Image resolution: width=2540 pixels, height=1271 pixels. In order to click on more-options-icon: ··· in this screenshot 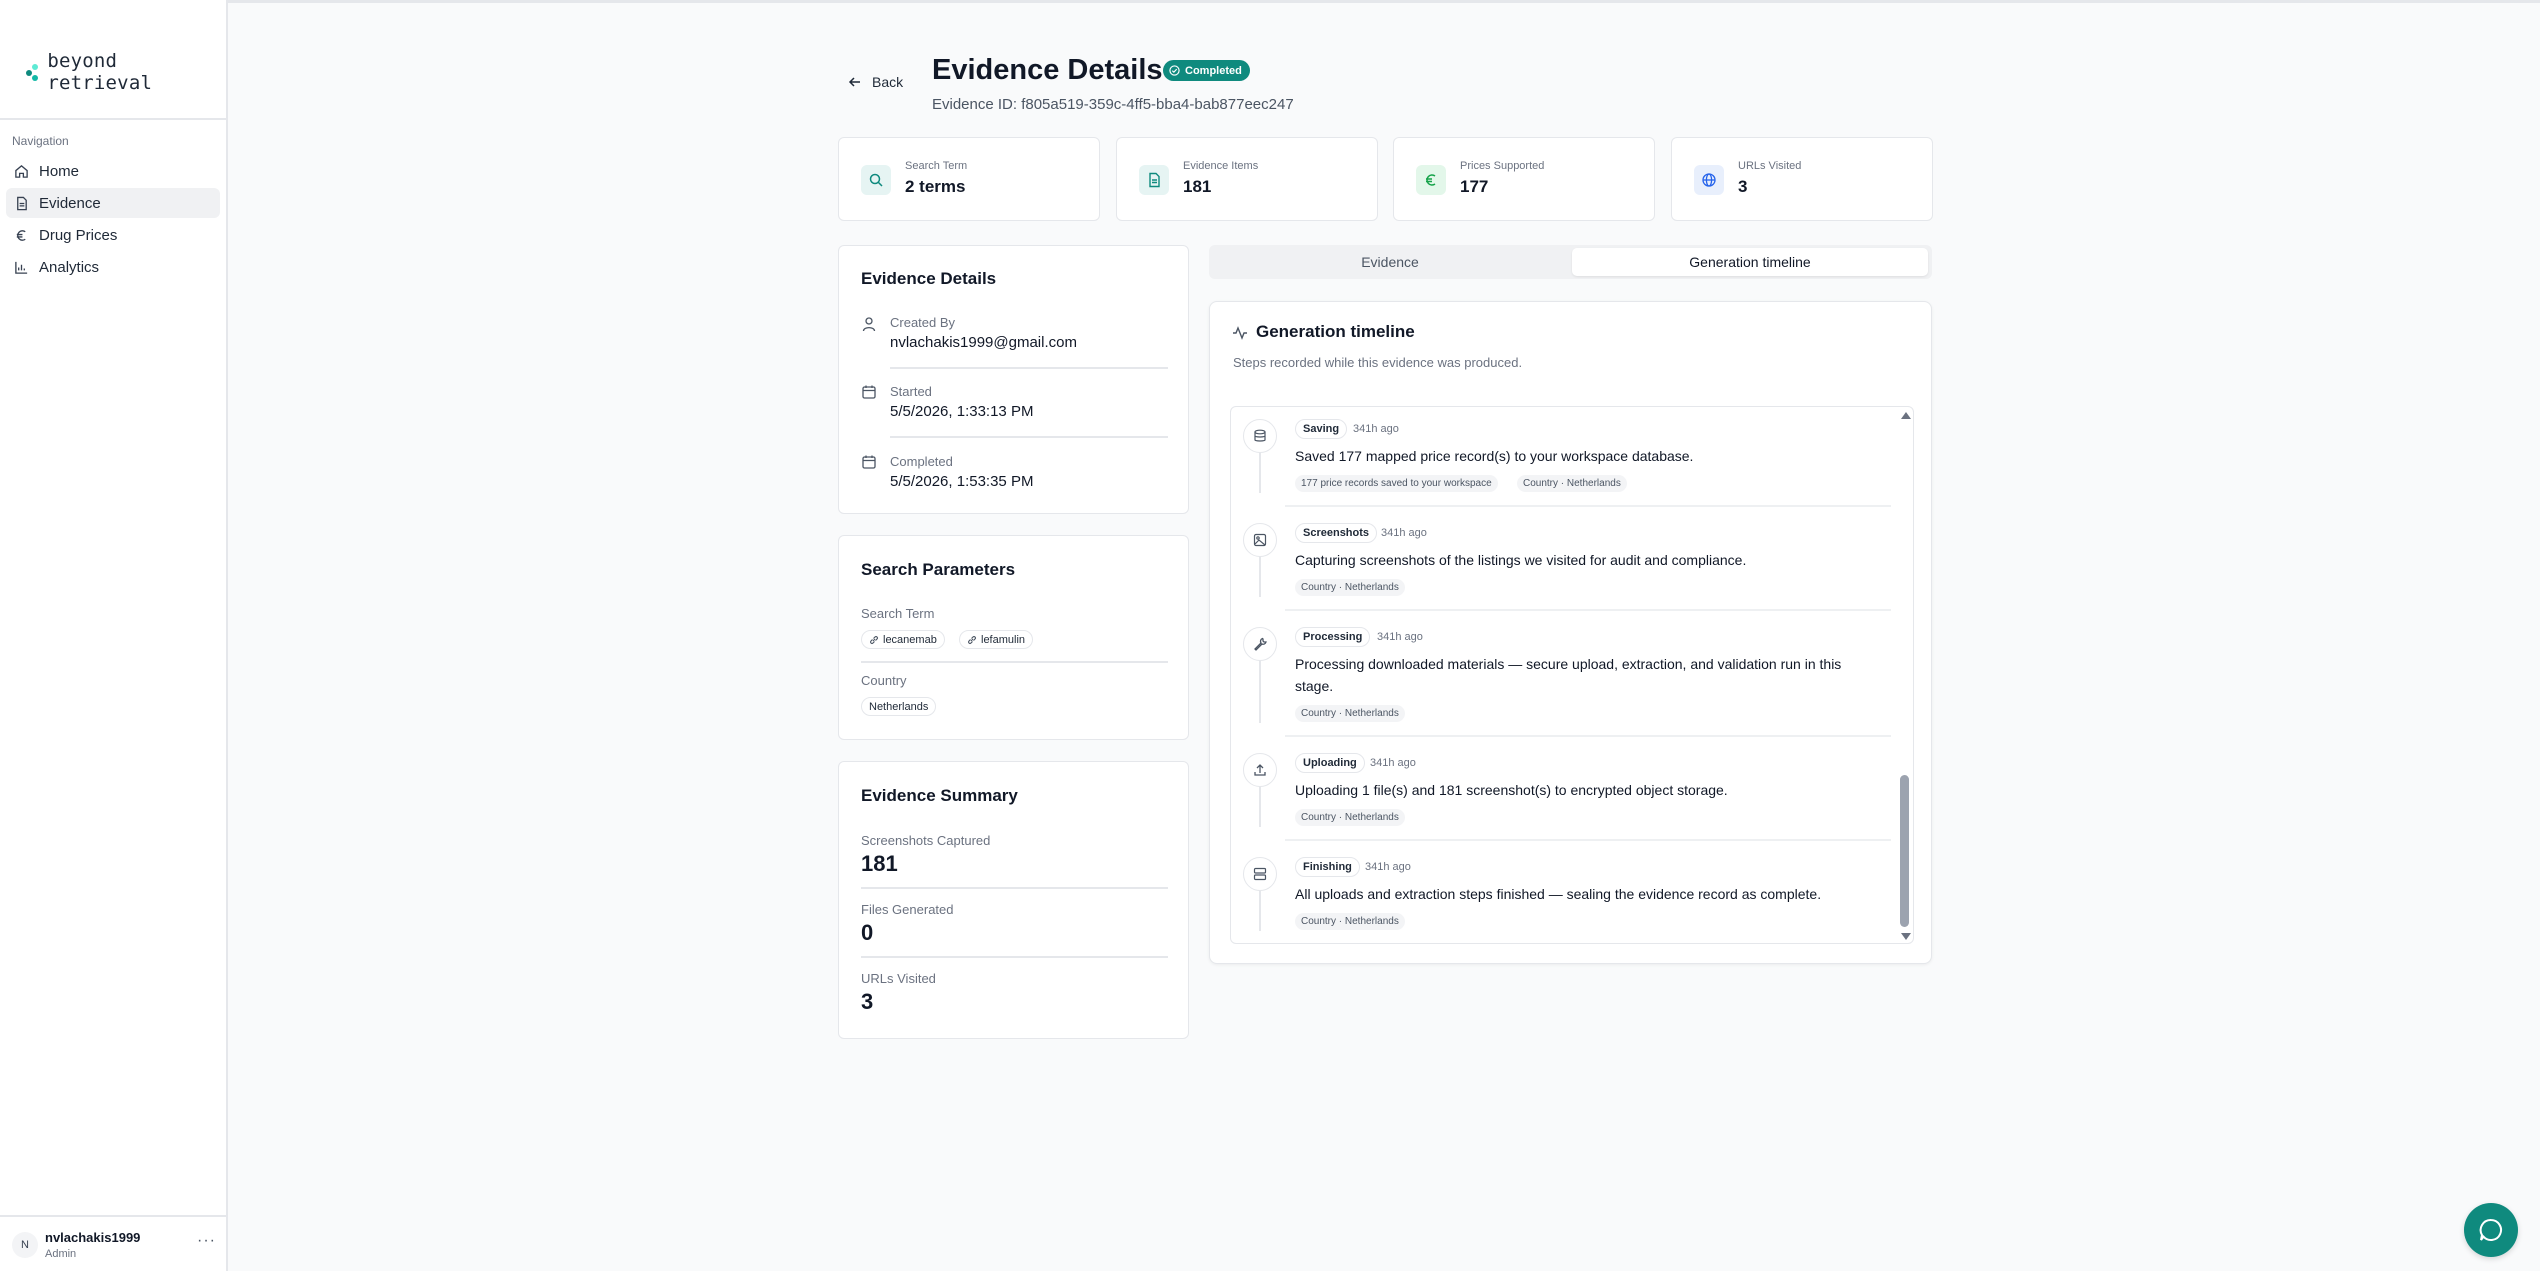, I will do `click(206, 1241)`.